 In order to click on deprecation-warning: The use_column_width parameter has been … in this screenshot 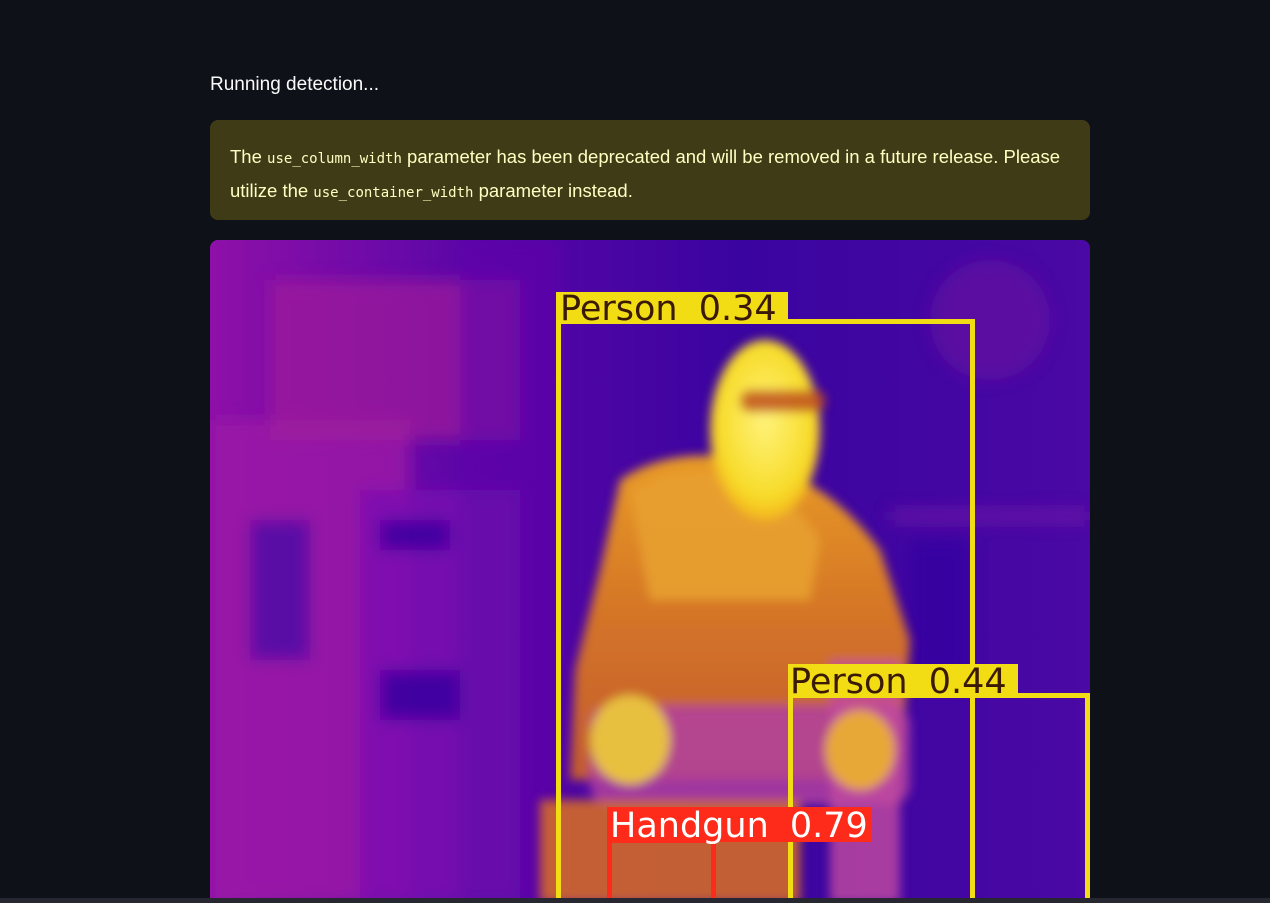, I will do `click(650, 170)`.